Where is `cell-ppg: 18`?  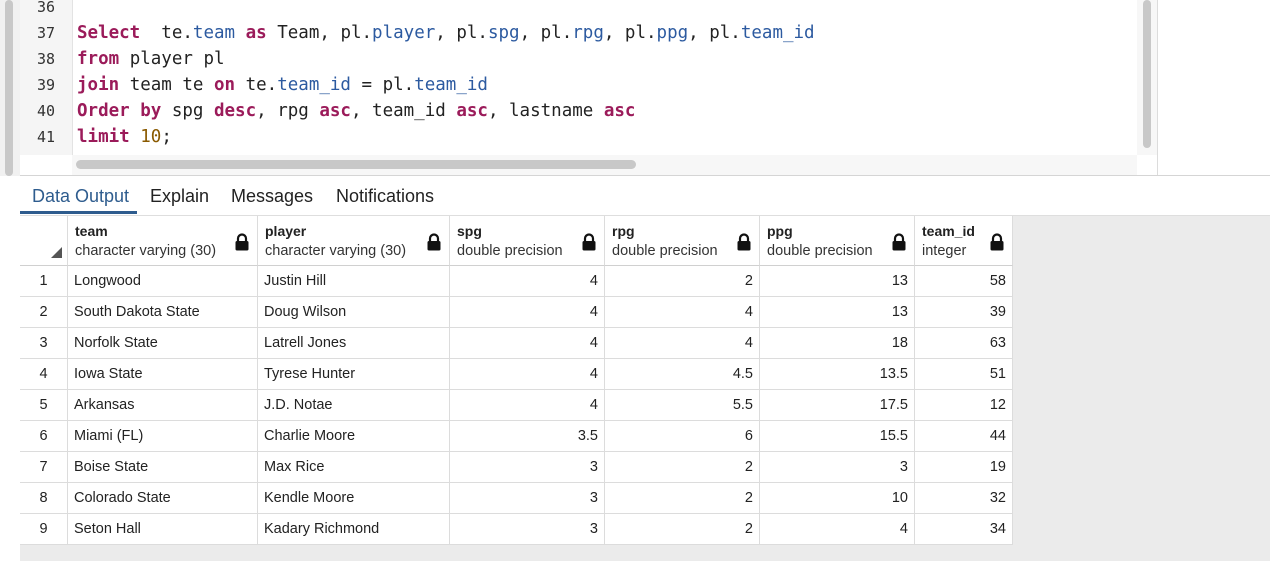
cell-ppg: 18 is located at coordinates (837, 343).